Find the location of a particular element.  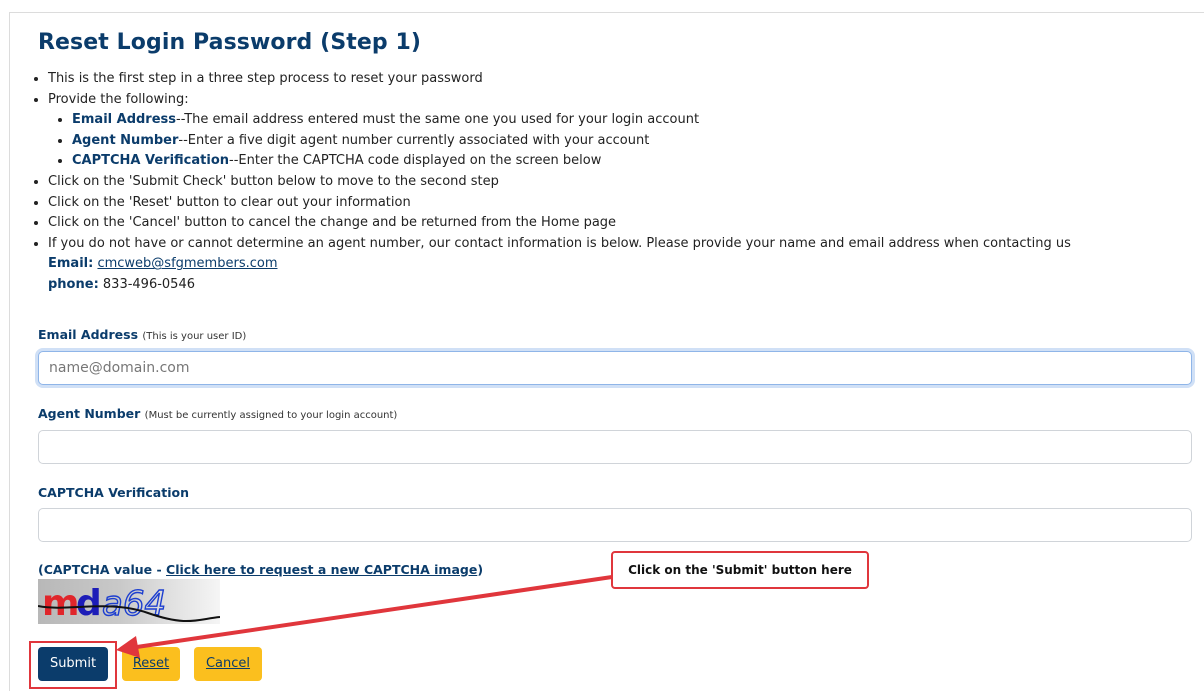

provide-text: Provide the following: is located at coordinates (118, 99).